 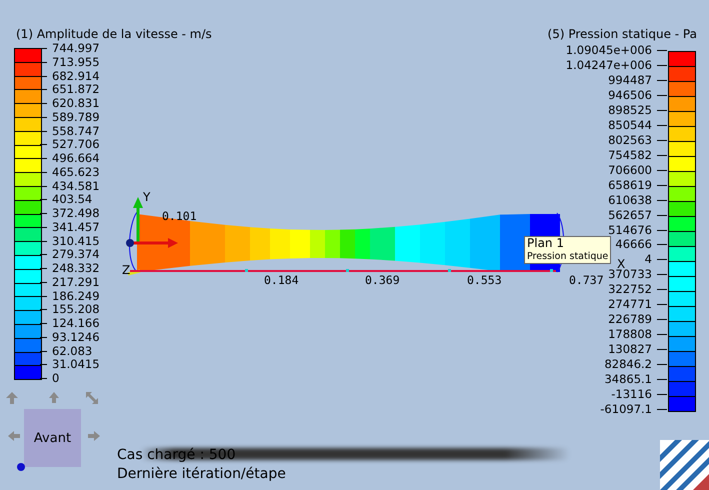 I want to click on scale-value: 34865.1, so click(x=628, y=379).